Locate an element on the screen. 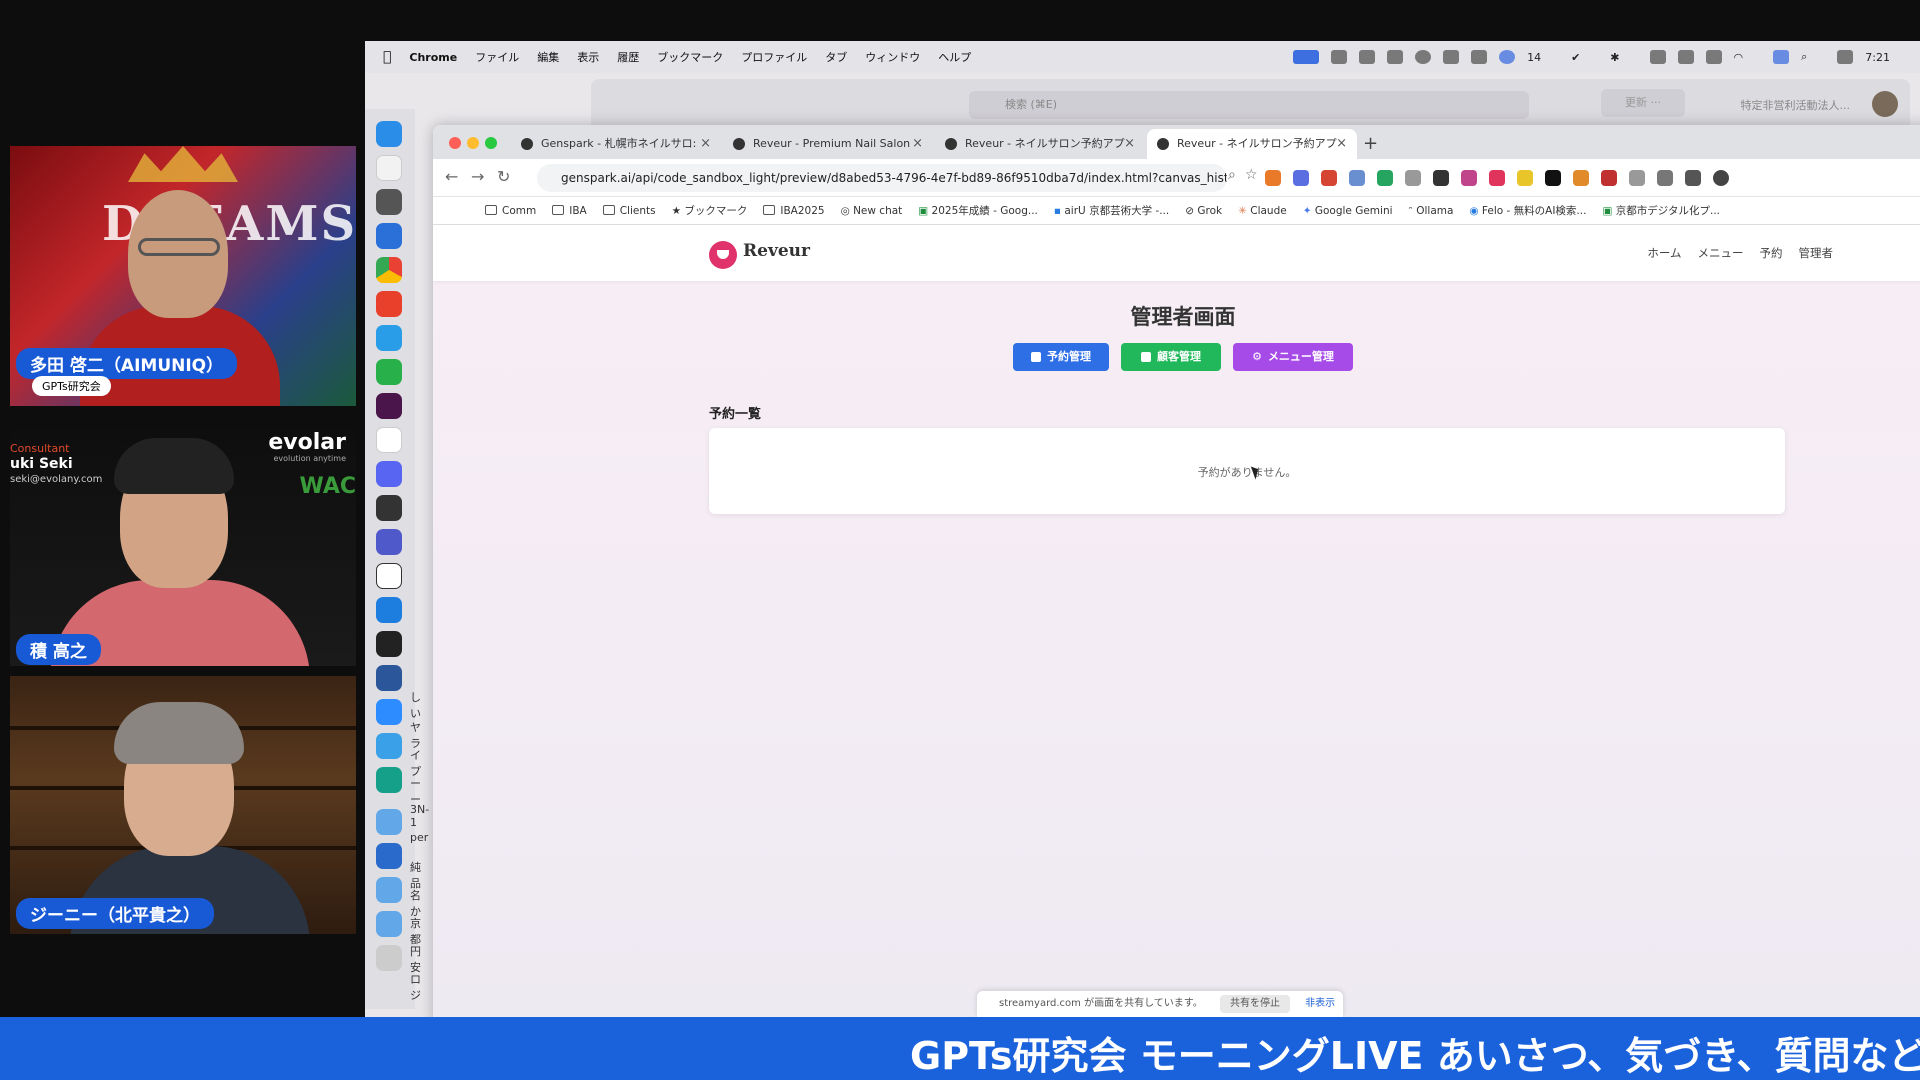 Image resolution: width=1920 pixels, height=1080 pixels. nav-link-menu: メニュー is located at coordinates (1721, 253).